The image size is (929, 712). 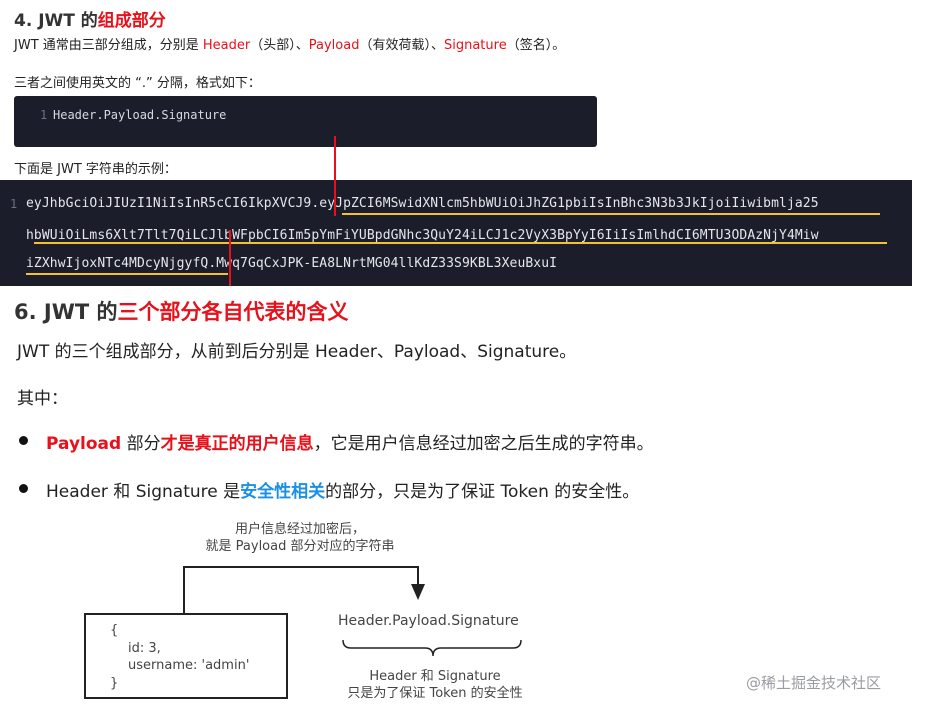 I want to click on object-line: id: 3,, so click(x=144, y=648).